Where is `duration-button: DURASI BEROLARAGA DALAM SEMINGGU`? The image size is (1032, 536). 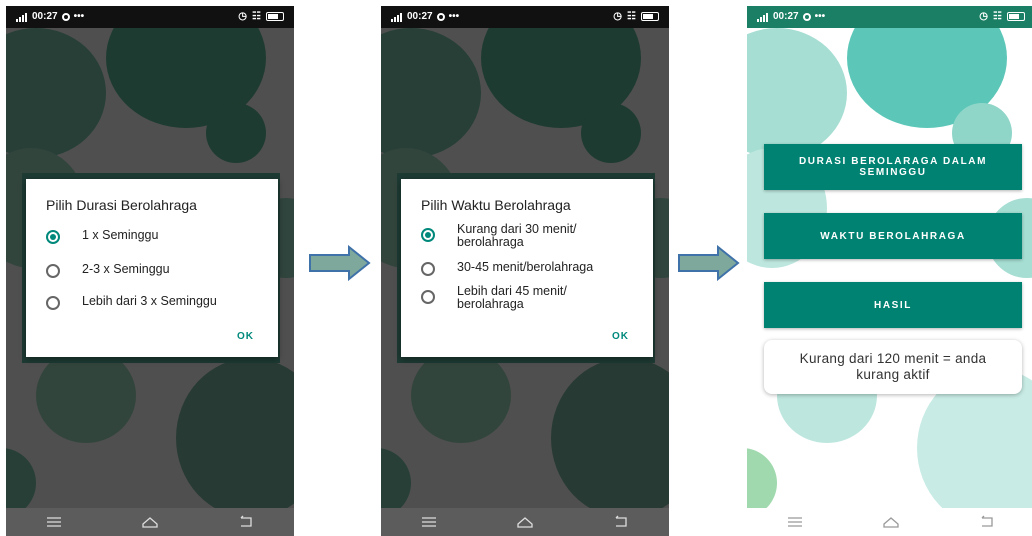
duration-button: DURASI BEROLARAGA DALAM SEMINGGU is located at coordinates (893, 167).